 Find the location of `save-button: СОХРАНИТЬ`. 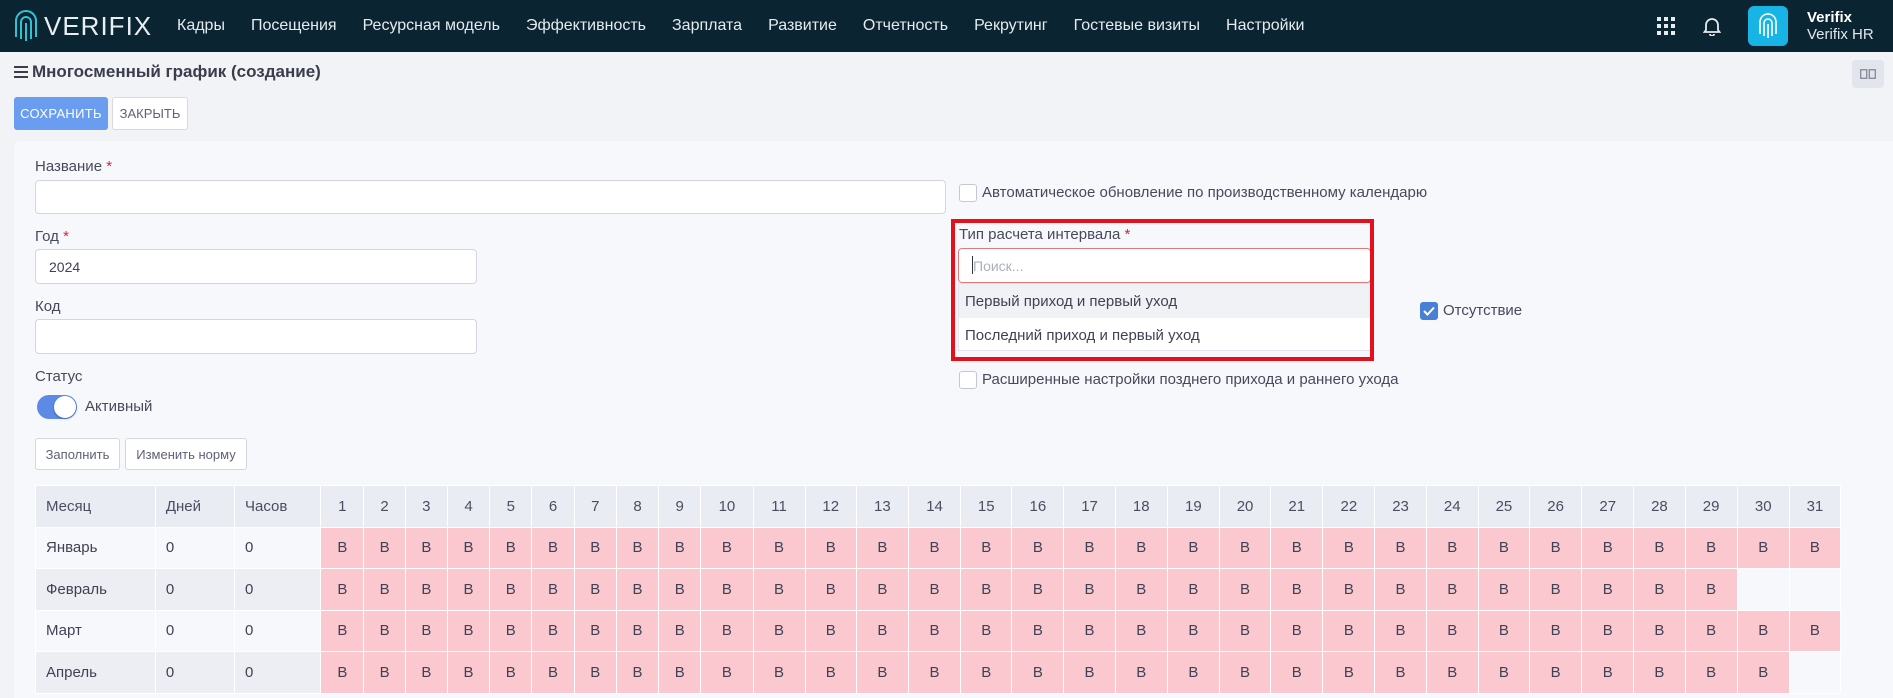

save-button: СОХРАНИТЬ is located at coordinates (61, 113).